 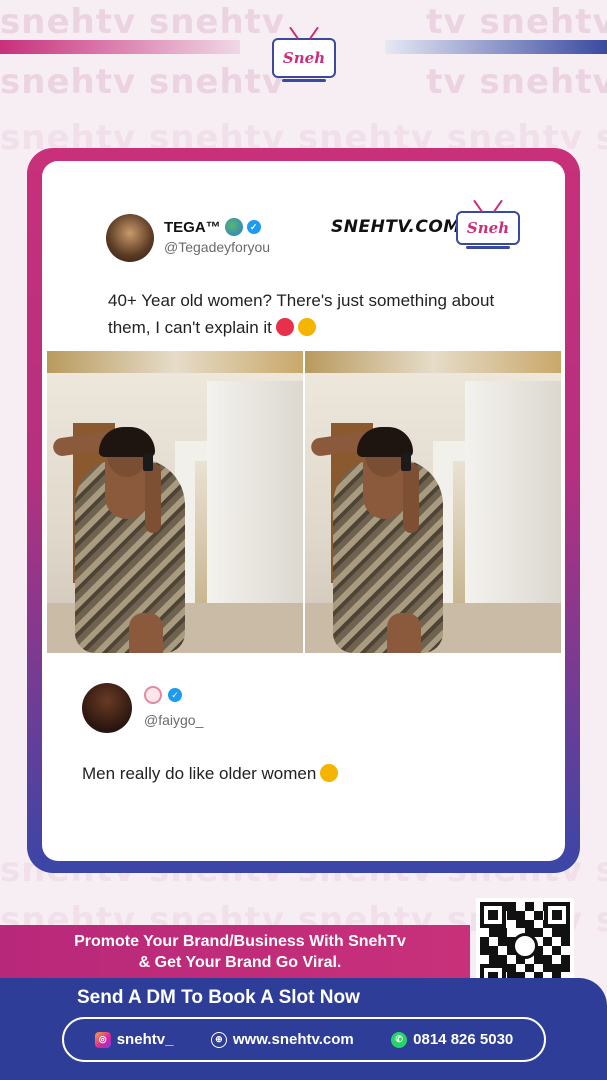 What do you see at coordinates (282, 1039) in the screenshot?
I see `website-link: ⊕ www.snehtv.com` at bounding box center [282, 1039].